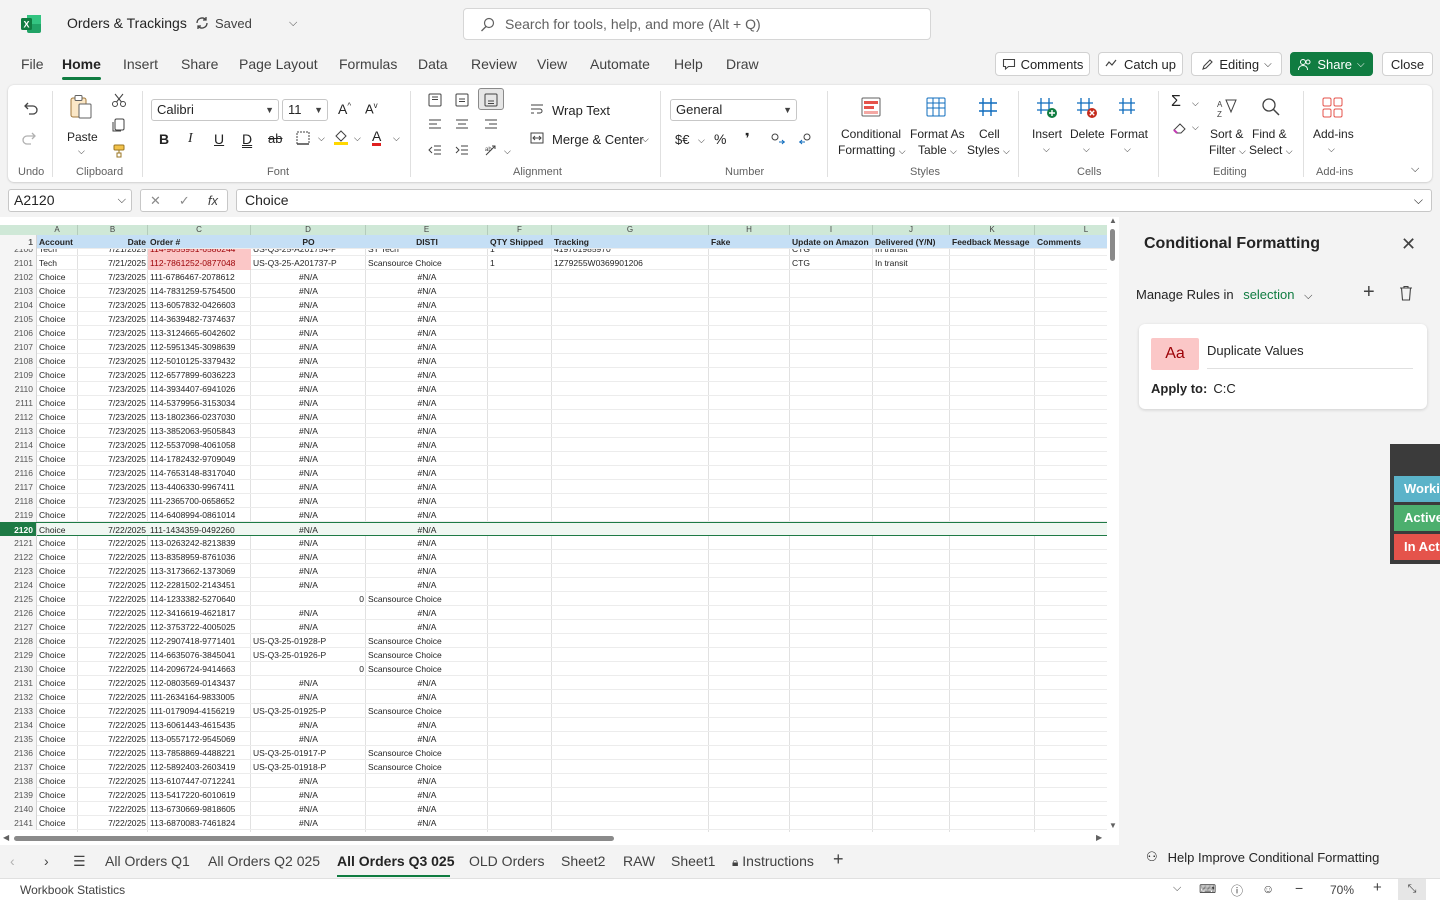 Image resolution: width=1440 pixels, height=900 pixels. What do you see at coordinates (199, 242) in the screenshot?
I see `cell-c: Order #` at bounding box center [199, 242].